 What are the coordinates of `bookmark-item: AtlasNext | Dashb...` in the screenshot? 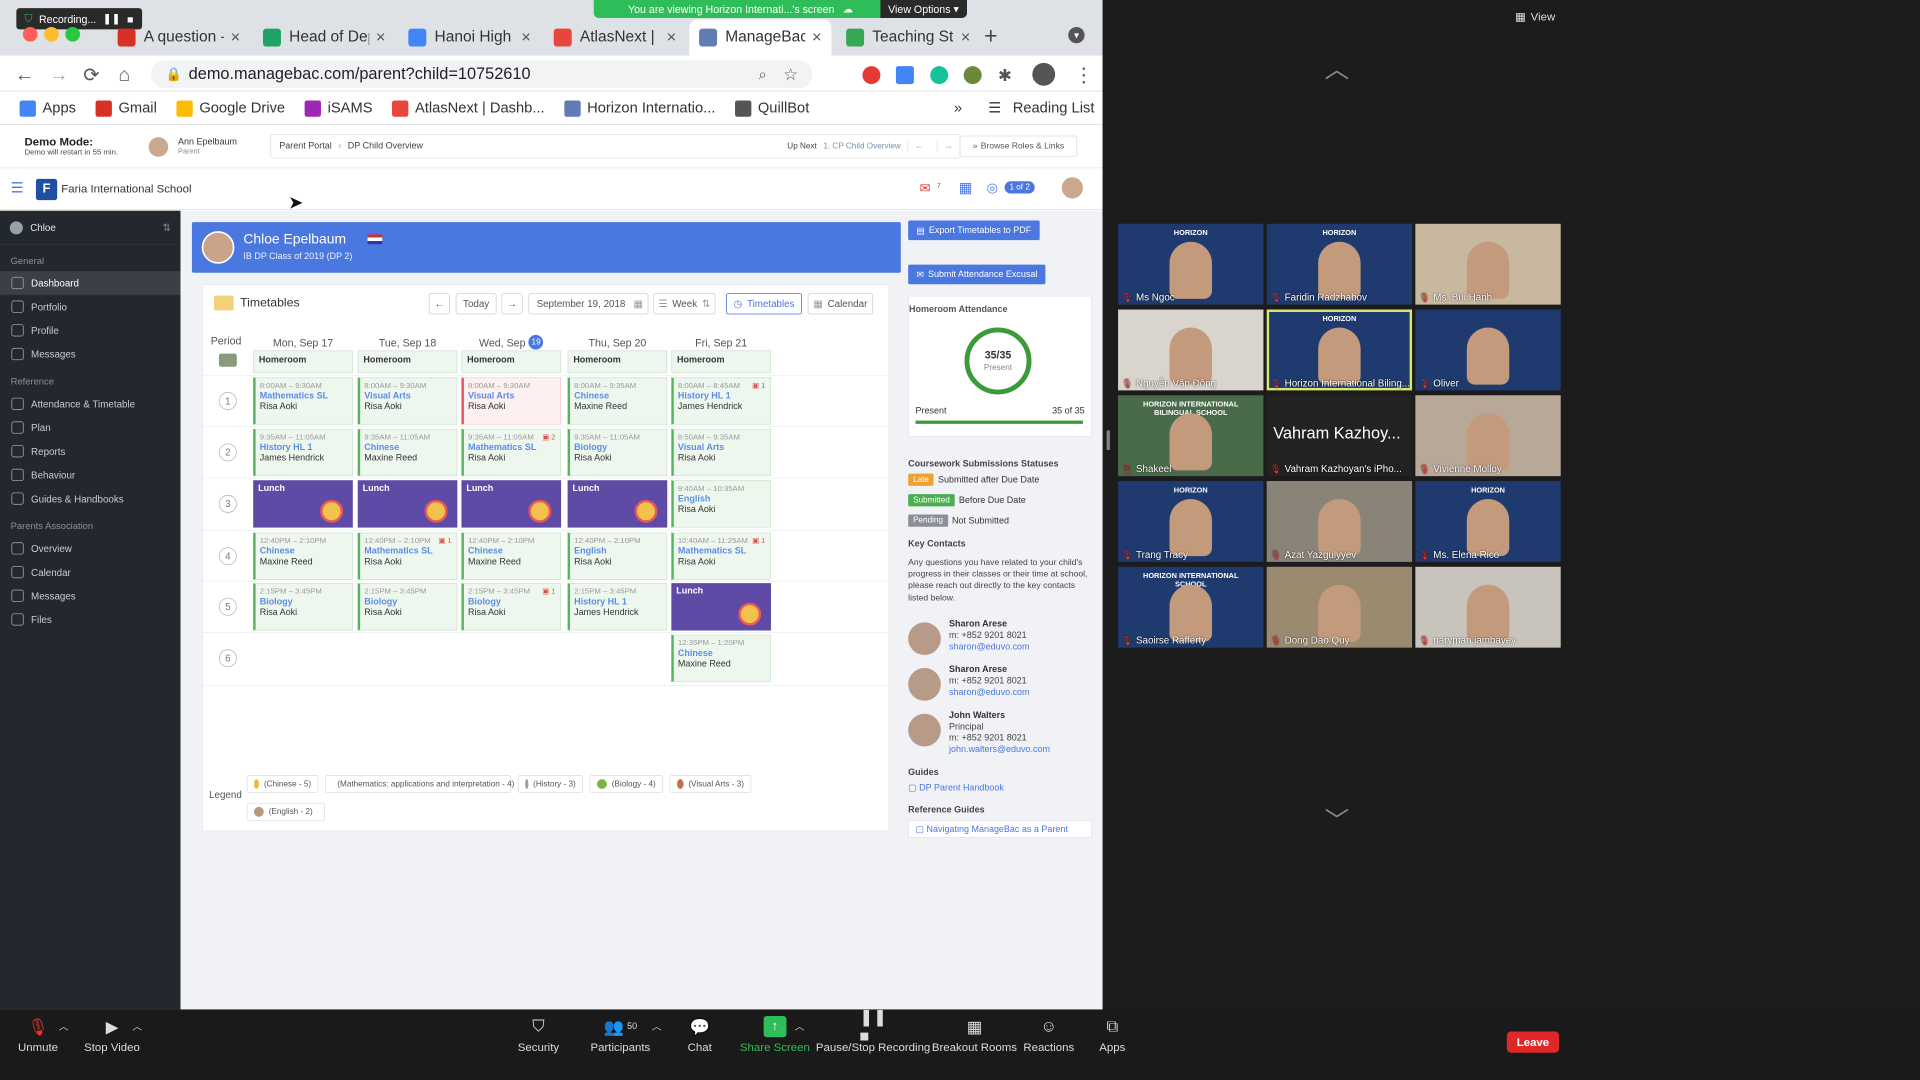 It's located at (468, 108).